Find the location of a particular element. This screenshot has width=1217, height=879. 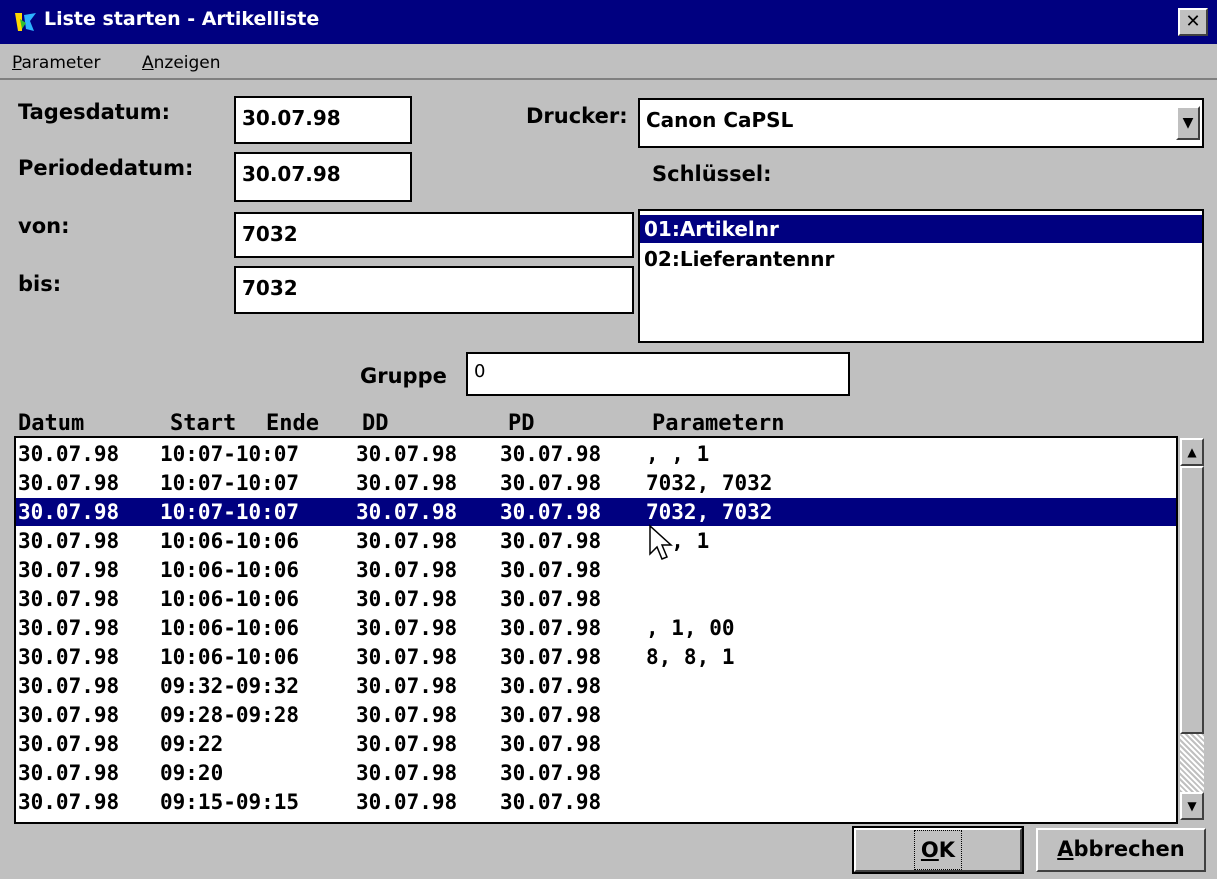

history-row: 30.07.98 10:06-10:06 30.07.98 30.07.98, , 1 is located at coordinates (596, 541).